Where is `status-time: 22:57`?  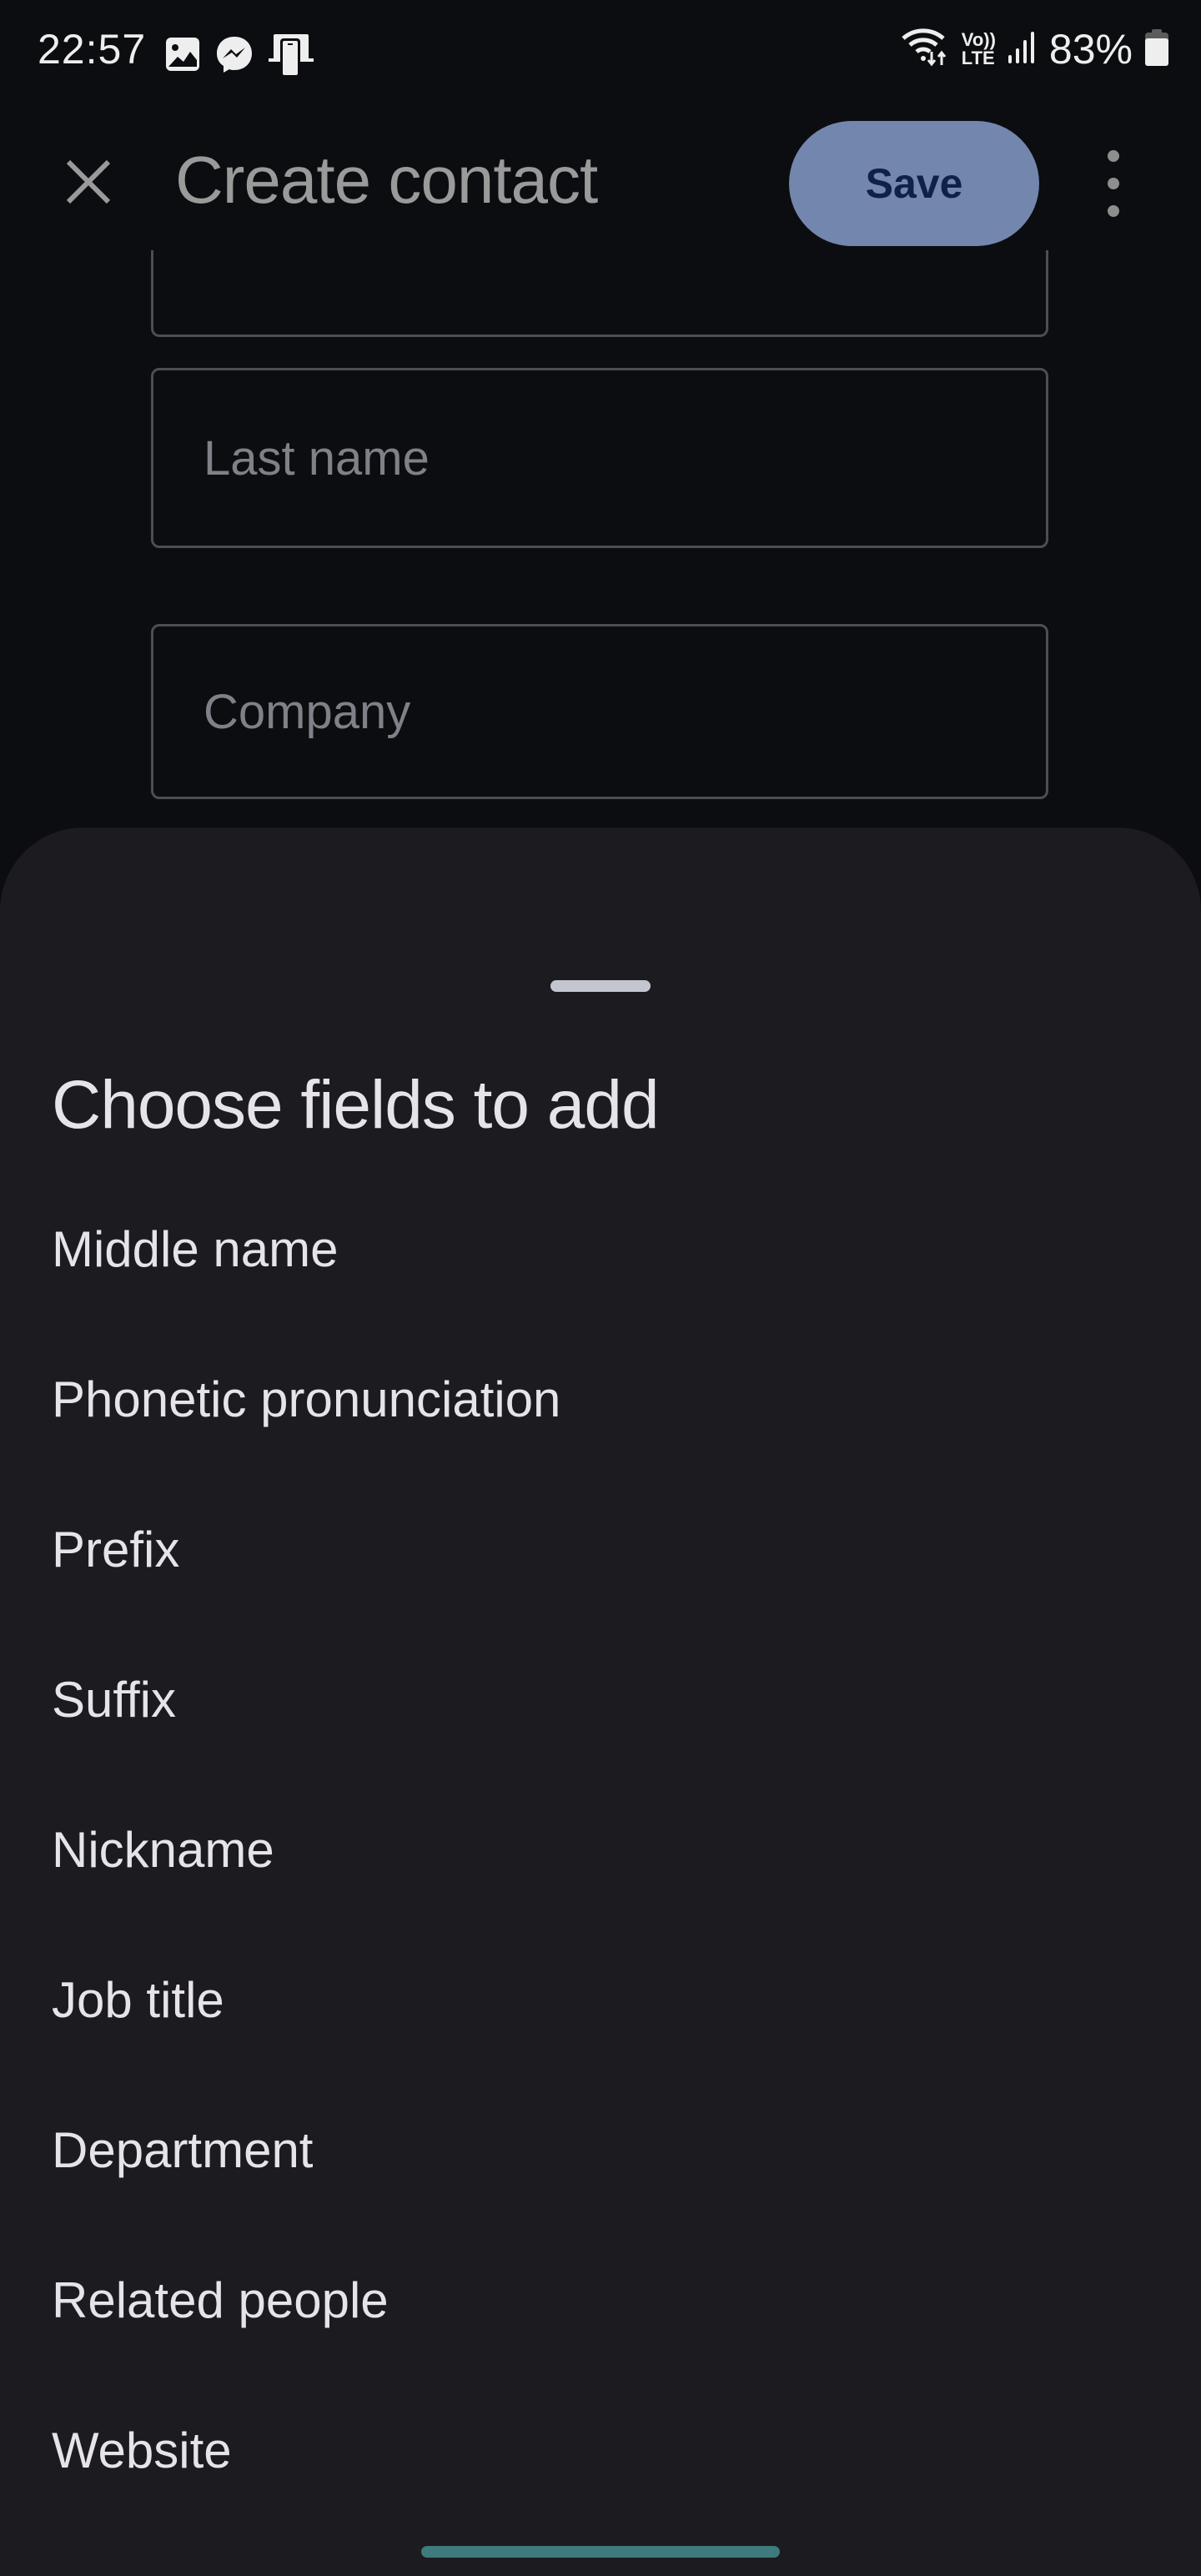
status-time: 22:57 is located at coordinates (93, 49).